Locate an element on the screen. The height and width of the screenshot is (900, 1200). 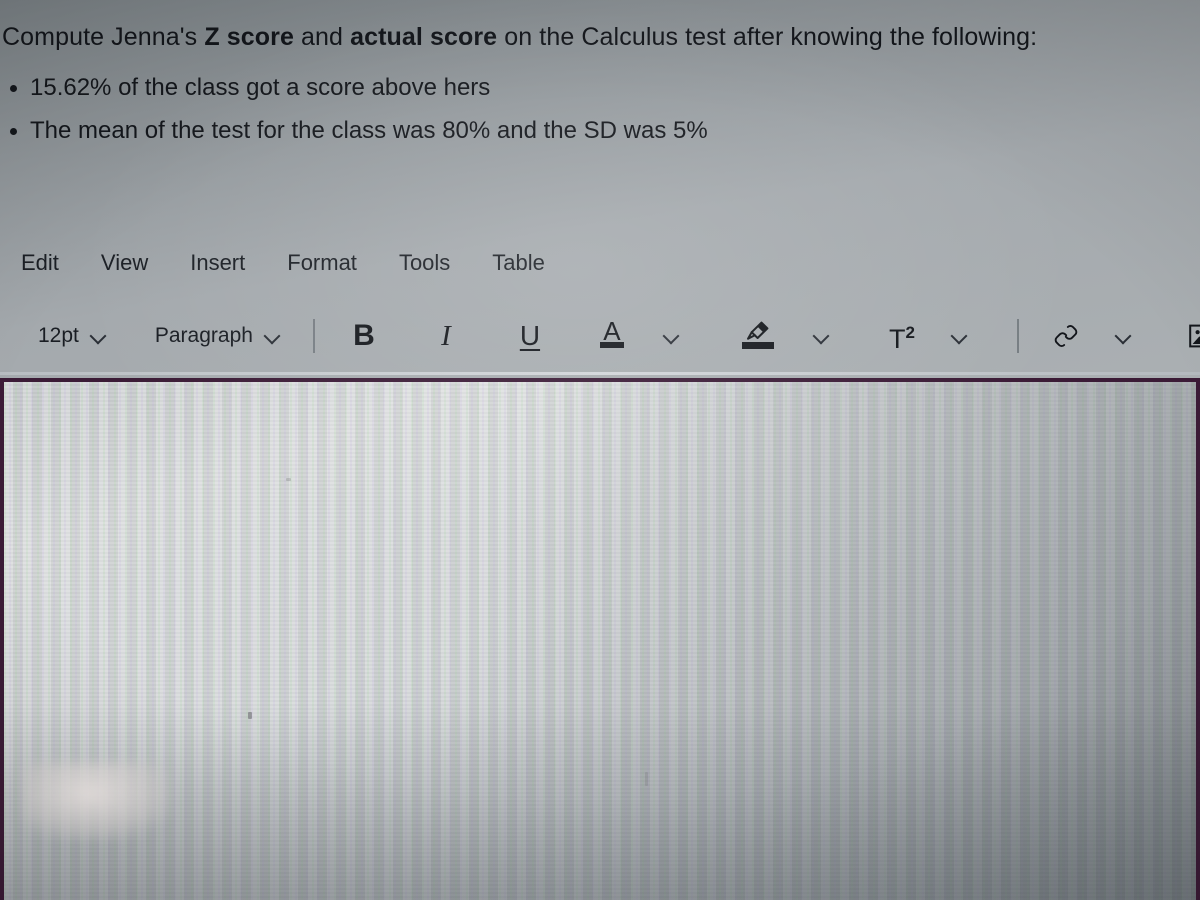
link-button is located at coordinates (1066, 336).